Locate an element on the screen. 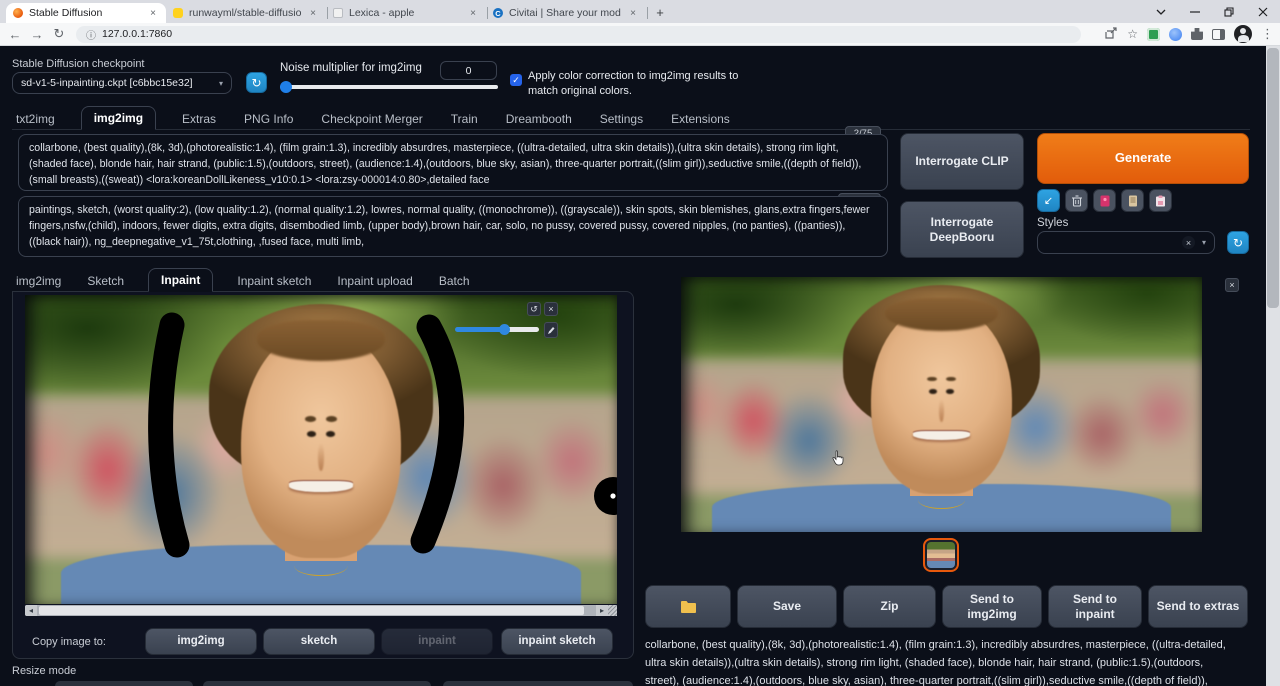 The image size is (1280, 686). tab-inpaint-upload: Inpaint upload is located at coordinates (374, 281).